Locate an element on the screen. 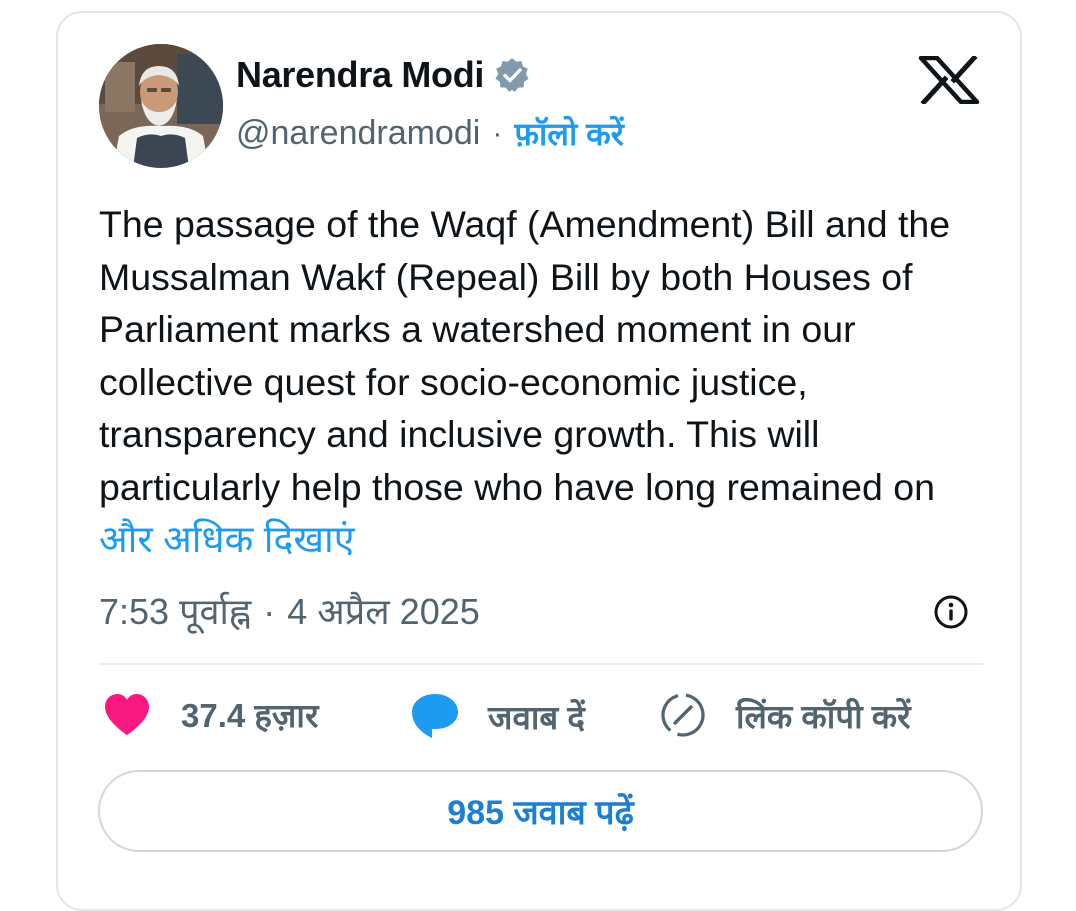  author-handle: @narendramodi is located at coordinates (358, 133).